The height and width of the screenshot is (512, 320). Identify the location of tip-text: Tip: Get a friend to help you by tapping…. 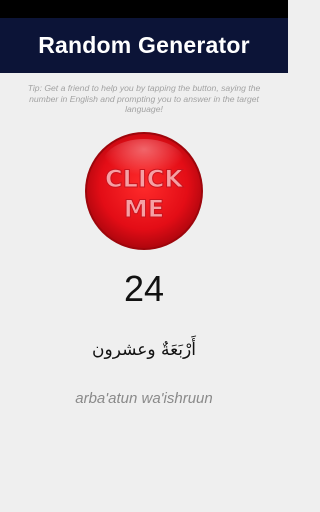
(144, 99).